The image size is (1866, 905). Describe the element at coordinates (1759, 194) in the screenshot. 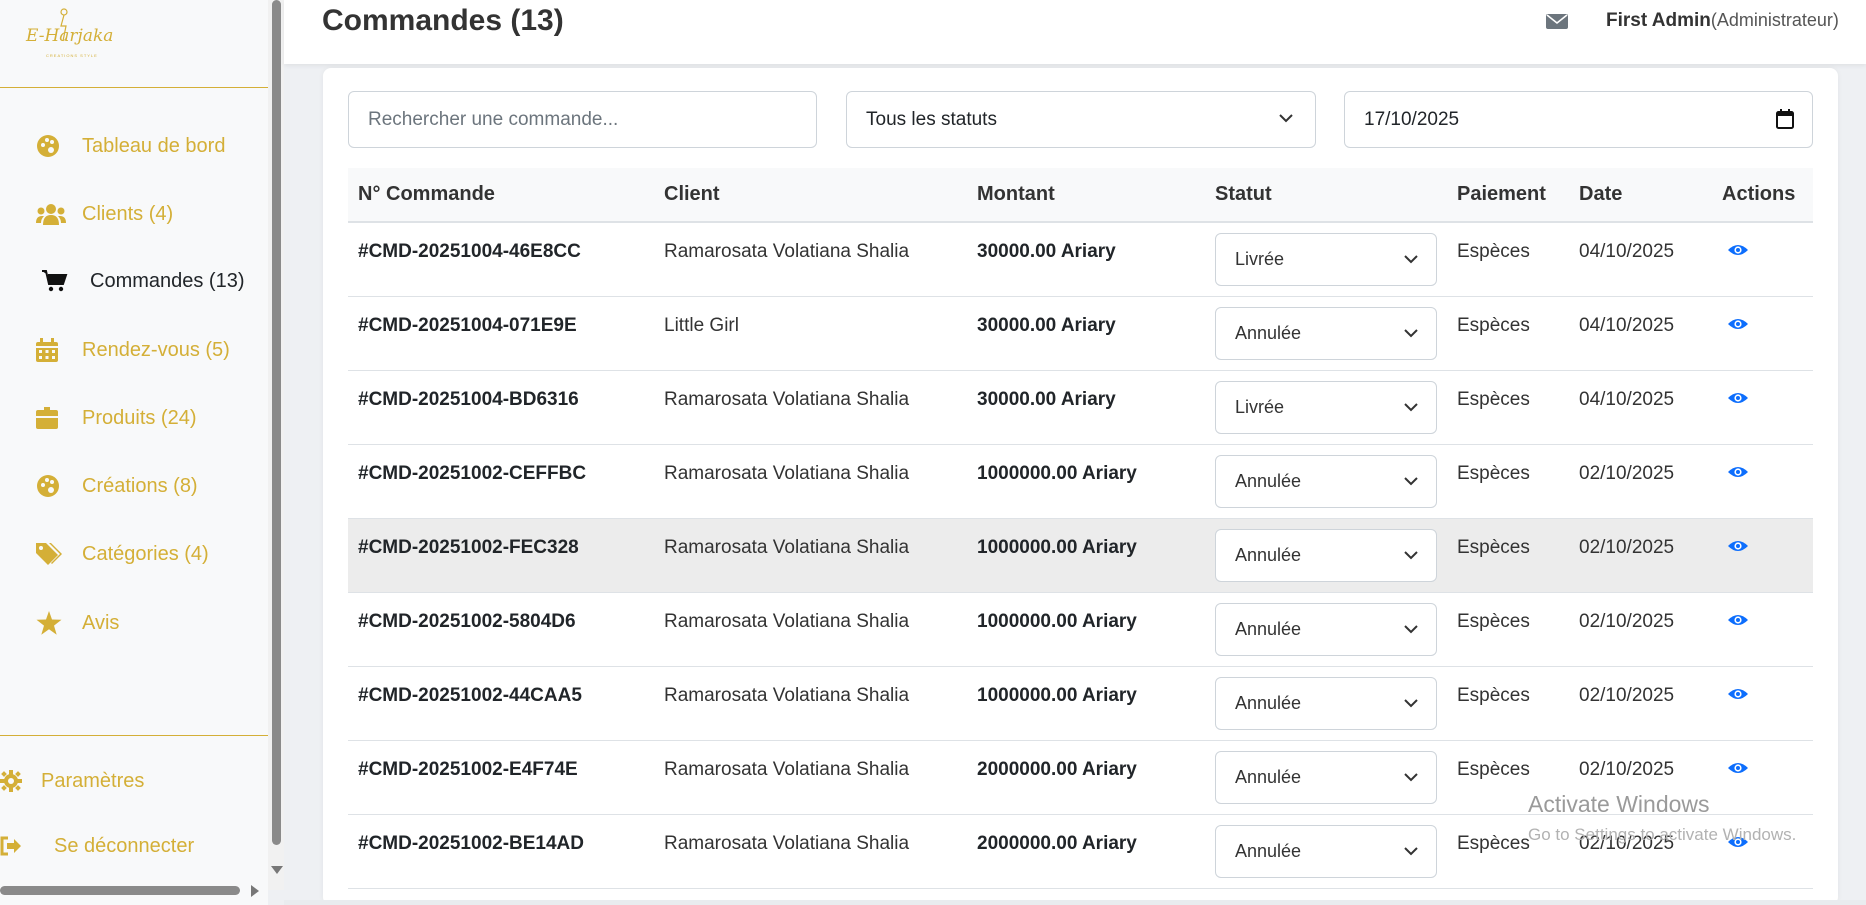

I see `column-header-actions: Actions` at that location.